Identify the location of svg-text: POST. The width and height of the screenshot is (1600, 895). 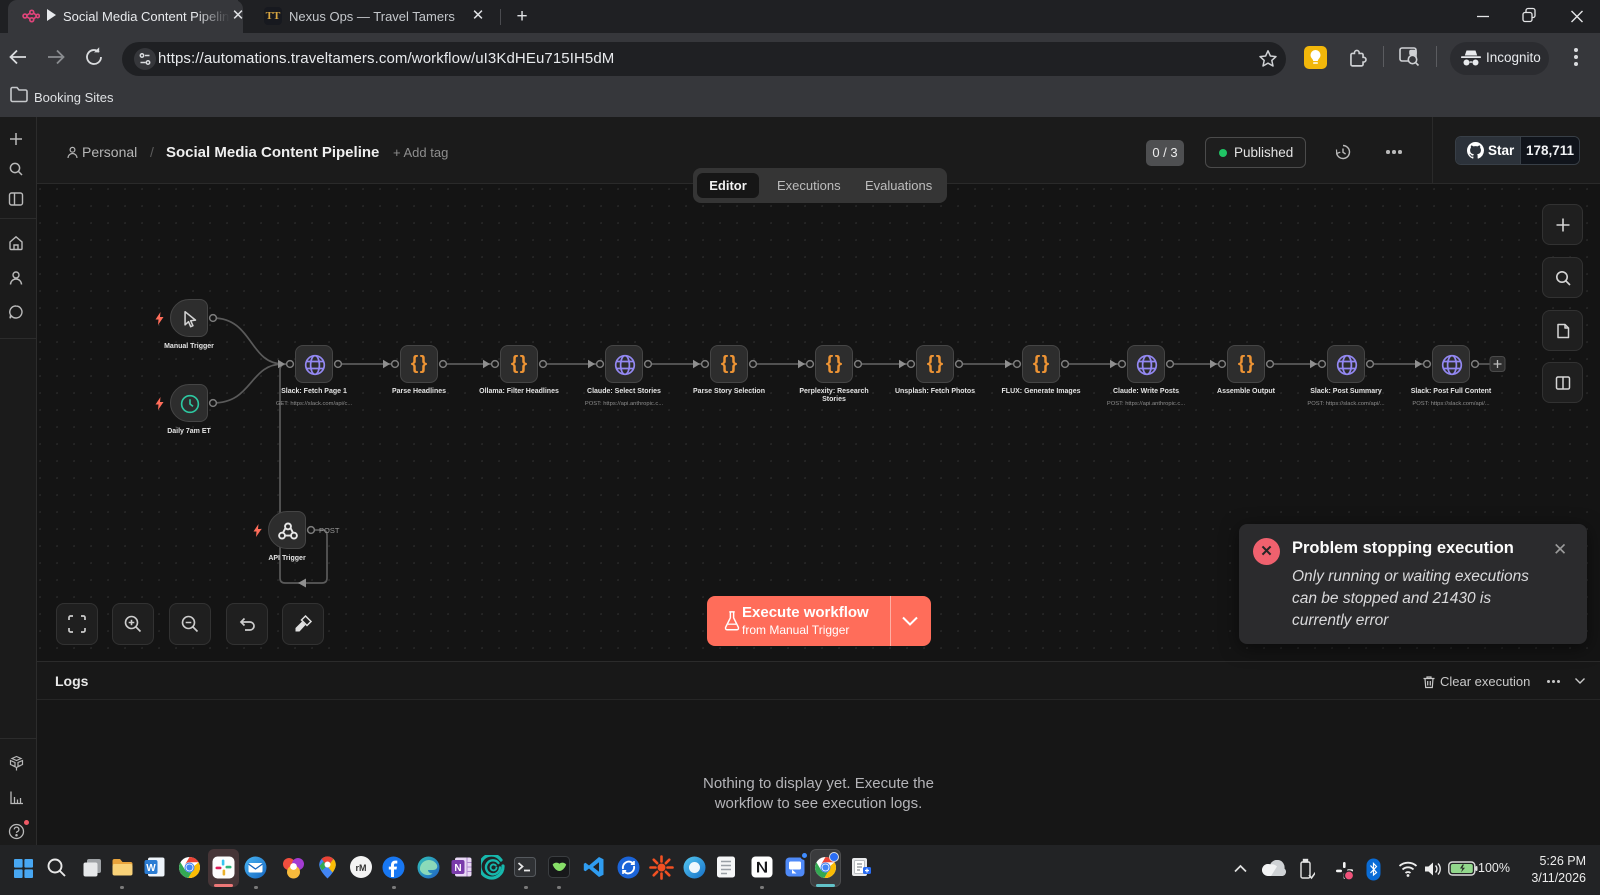
(329, 530).